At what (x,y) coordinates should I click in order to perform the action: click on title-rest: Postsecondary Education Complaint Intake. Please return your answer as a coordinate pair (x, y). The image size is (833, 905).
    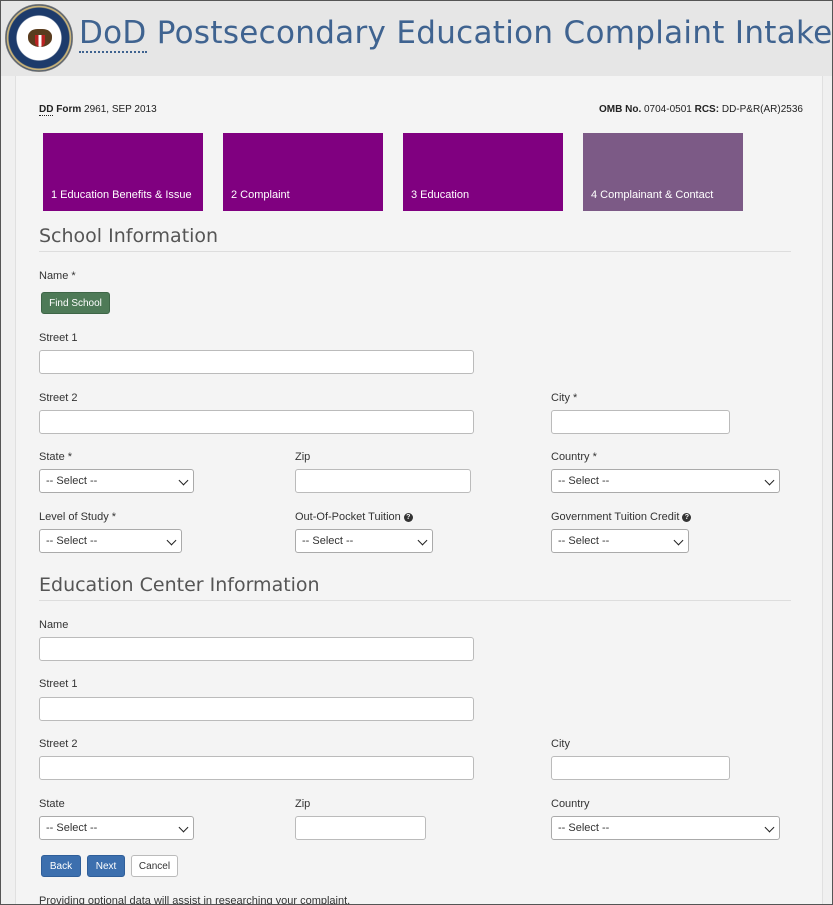
    Looking at the image, I should click on (489, 33).